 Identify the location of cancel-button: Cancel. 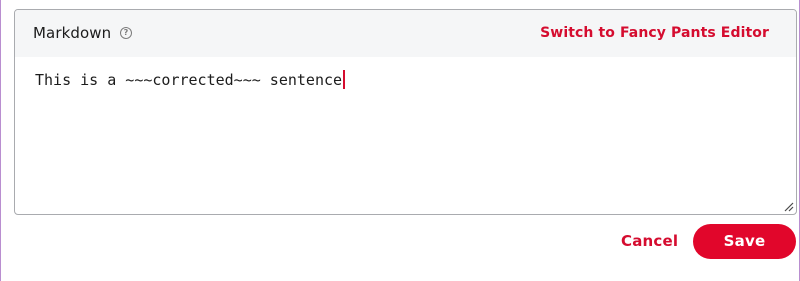
(649, 241).